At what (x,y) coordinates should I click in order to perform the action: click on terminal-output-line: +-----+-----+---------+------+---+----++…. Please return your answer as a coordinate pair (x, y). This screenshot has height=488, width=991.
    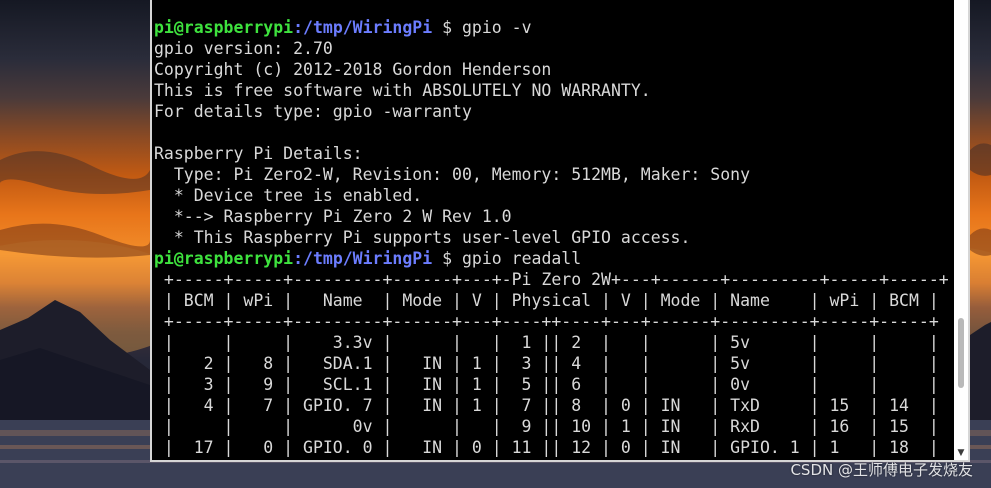
    Looking at the image, I should click on (546, 321).